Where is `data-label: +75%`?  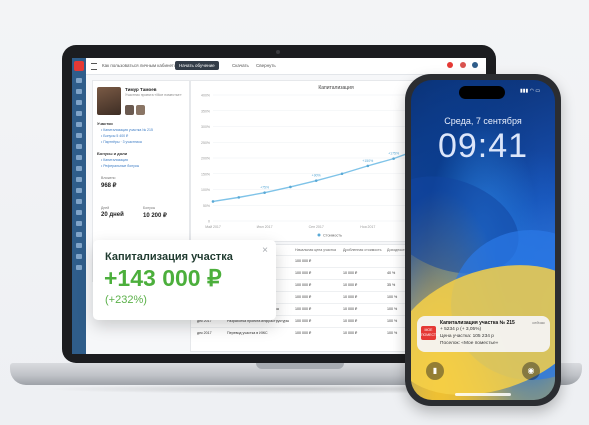 data-label: +75% is located at coordinates (264, 188).